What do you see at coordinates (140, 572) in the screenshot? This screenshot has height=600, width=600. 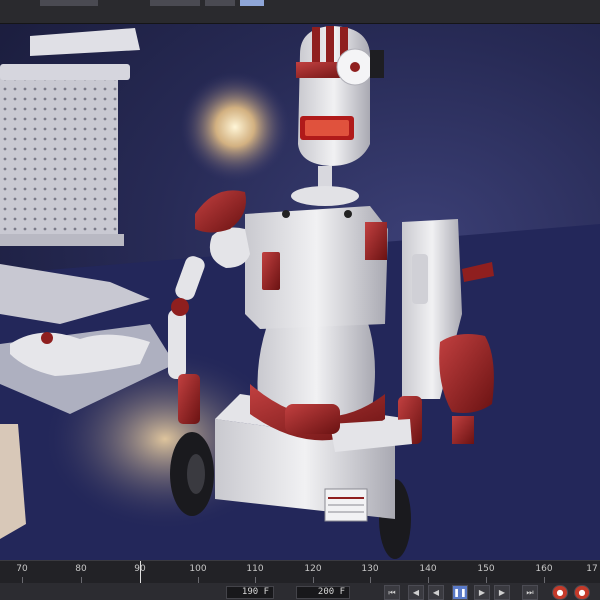 I see `timeline-playhead` at bounding box center [140, 572].